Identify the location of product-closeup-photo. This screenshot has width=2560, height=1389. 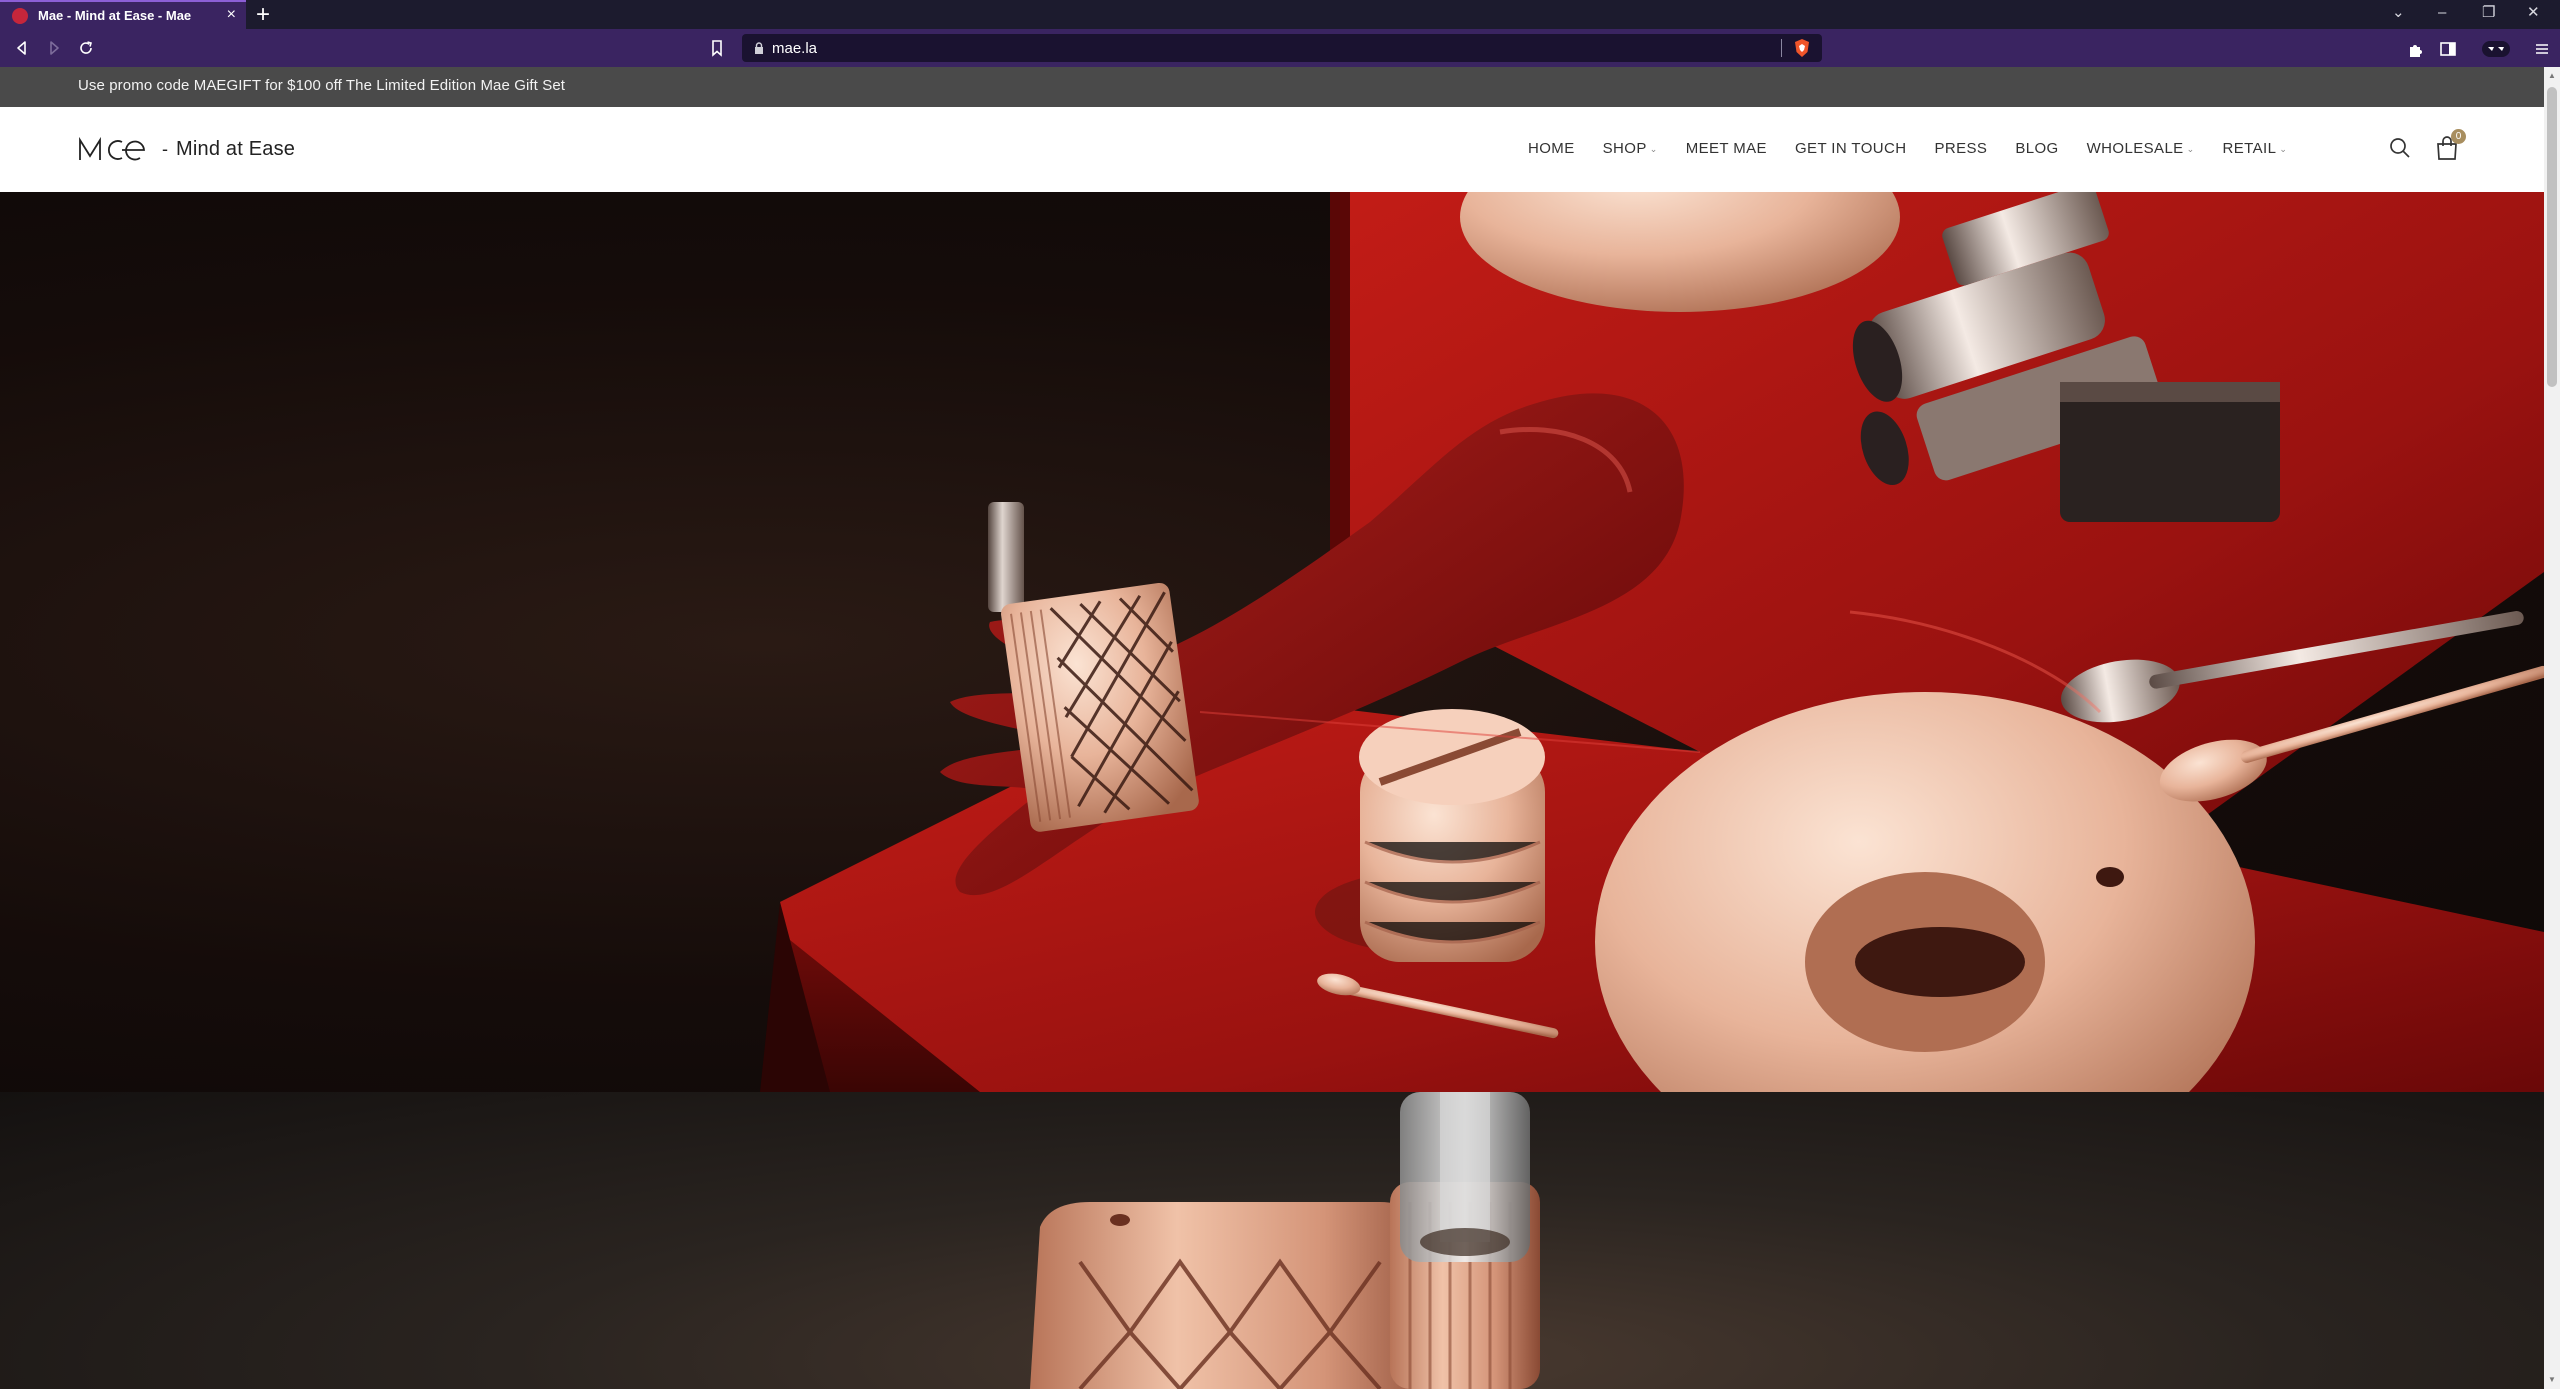
(1285, 1240).